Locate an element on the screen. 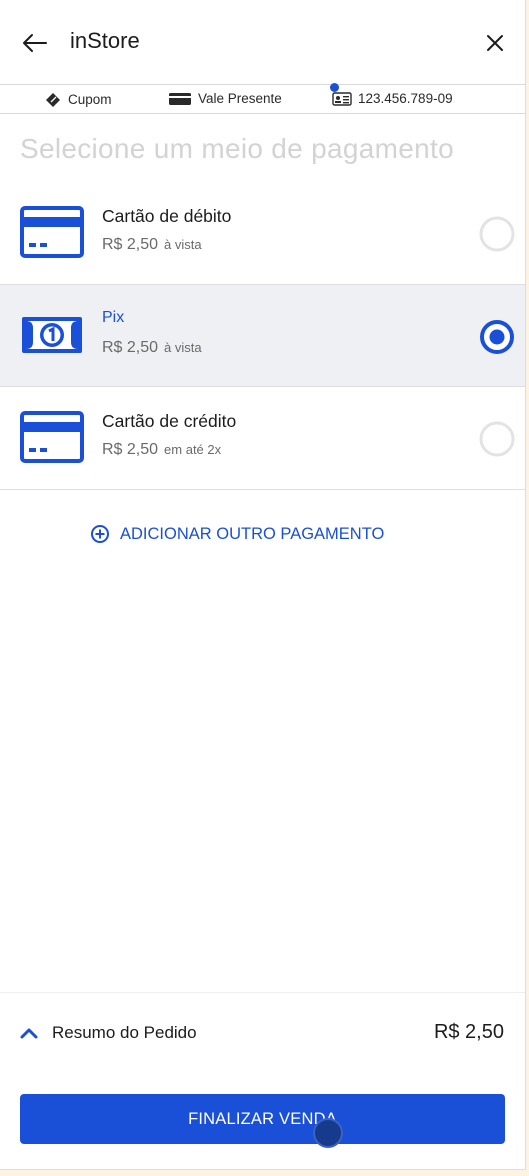 Image resolution: width=529 pixels, height=1176 pixels. summary-toggle: Resumo do Pedido is located at coordinates (108, 1033).